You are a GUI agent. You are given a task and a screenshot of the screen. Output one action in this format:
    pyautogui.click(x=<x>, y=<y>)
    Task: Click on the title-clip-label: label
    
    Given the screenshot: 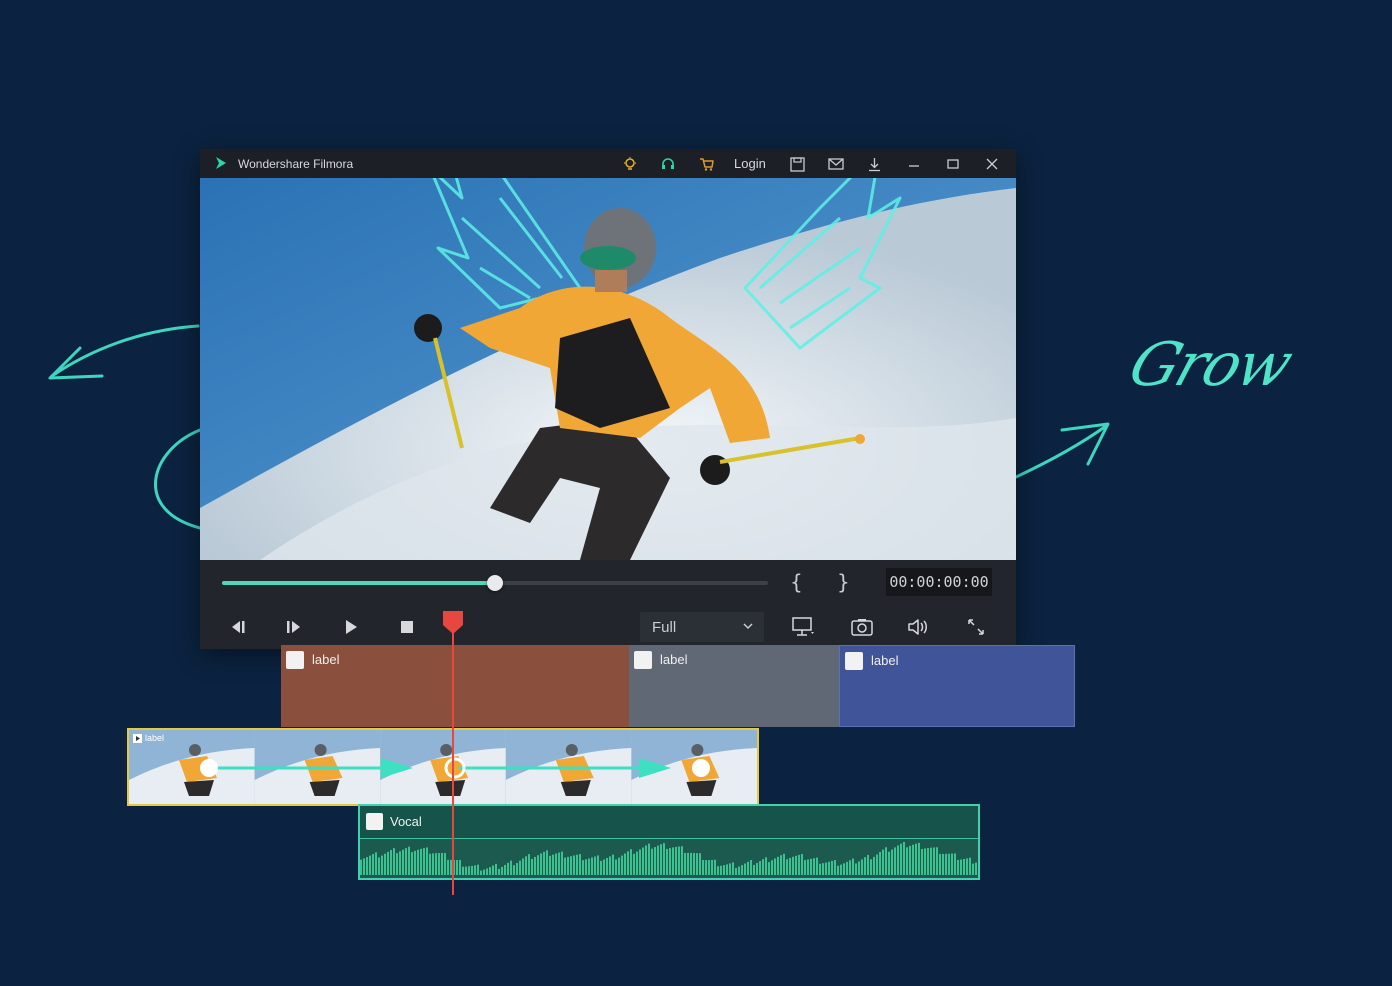 What is the action you would take?
    pyautogui.click(x=674, y=659)
    